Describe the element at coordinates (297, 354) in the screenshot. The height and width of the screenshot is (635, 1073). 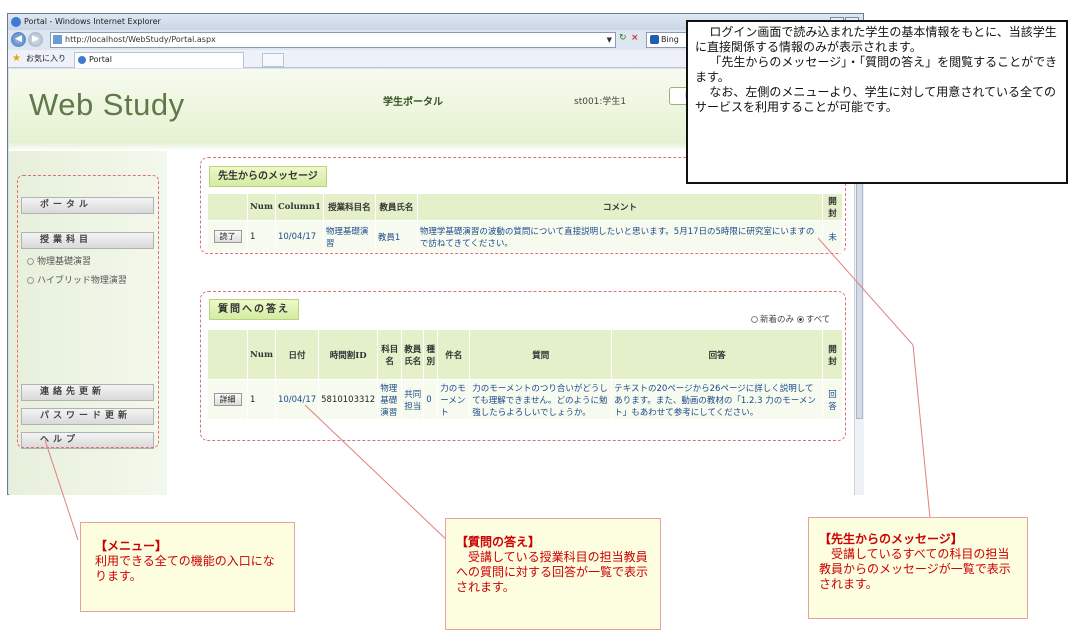
I see `col-header: 日付` at that location.